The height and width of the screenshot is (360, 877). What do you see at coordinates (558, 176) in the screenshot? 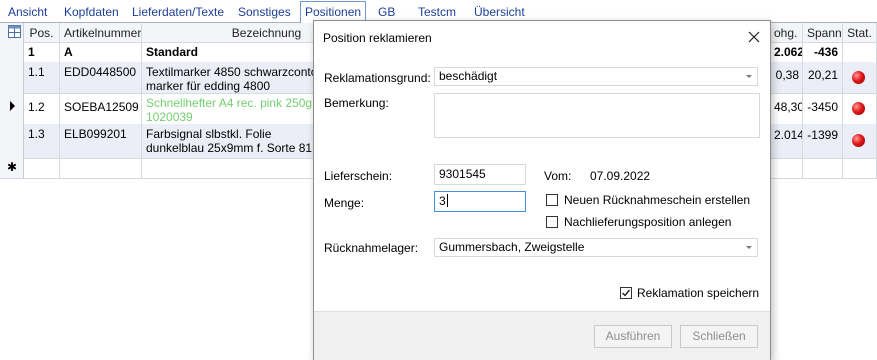
I see `vom-label: Vom:` at bounding box center [558, 176].